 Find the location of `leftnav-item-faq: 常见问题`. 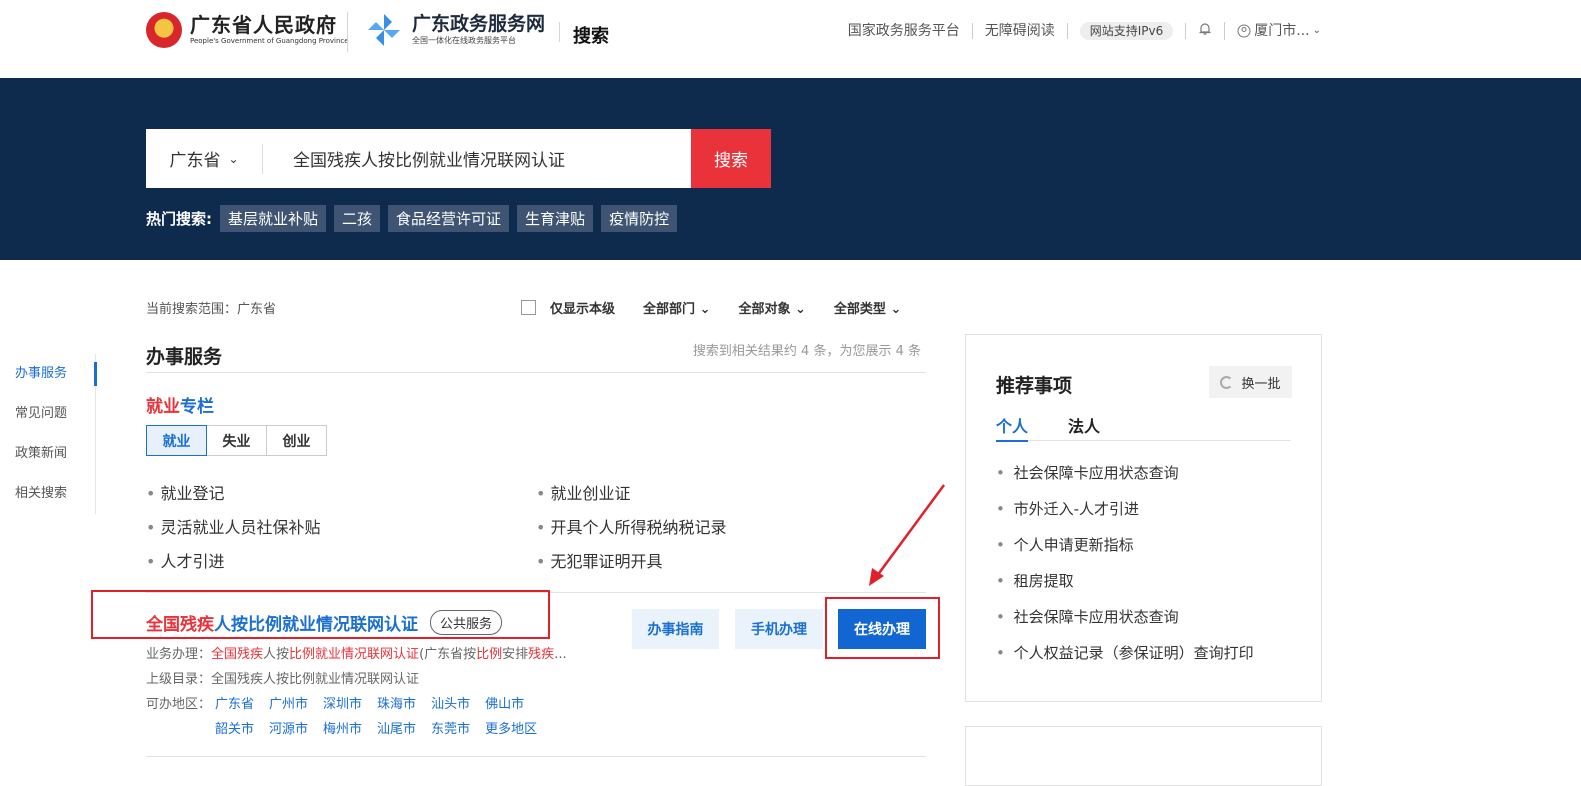

leftnav-item-faq: 常见问题 is located at coordinates (47, 414).